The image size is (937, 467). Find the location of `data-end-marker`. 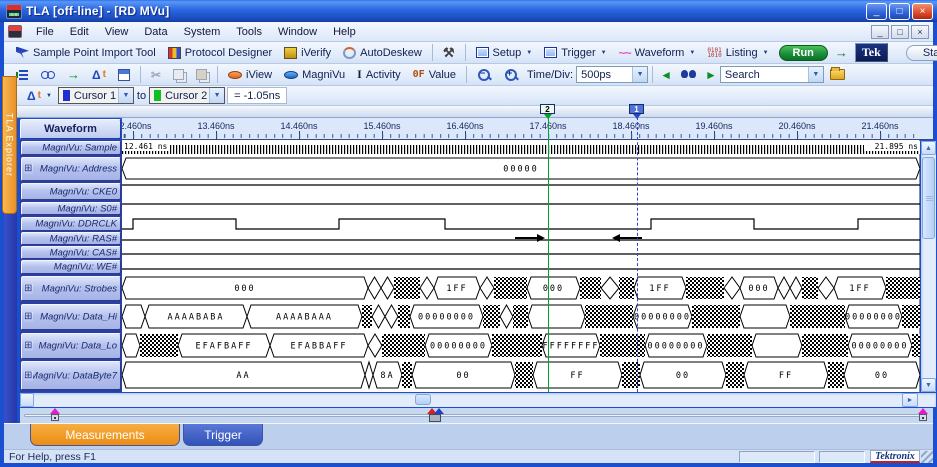

data-end-marker is located at coordinates (924, 415).